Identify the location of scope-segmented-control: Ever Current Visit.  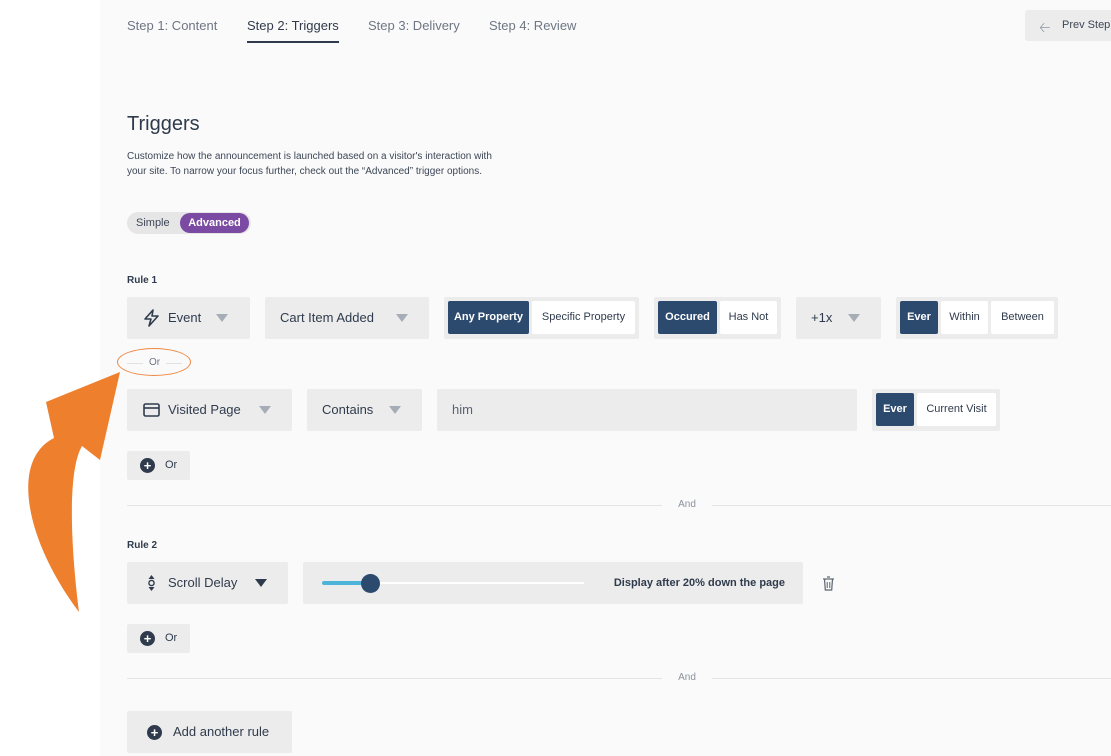
(936, 410).